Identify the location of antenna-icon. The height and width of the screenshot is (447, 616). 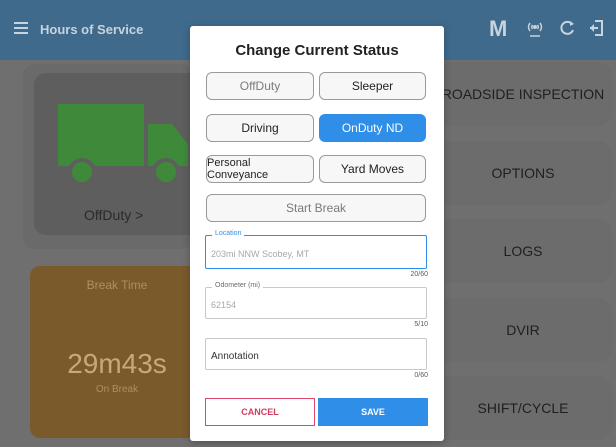
(535, 28).